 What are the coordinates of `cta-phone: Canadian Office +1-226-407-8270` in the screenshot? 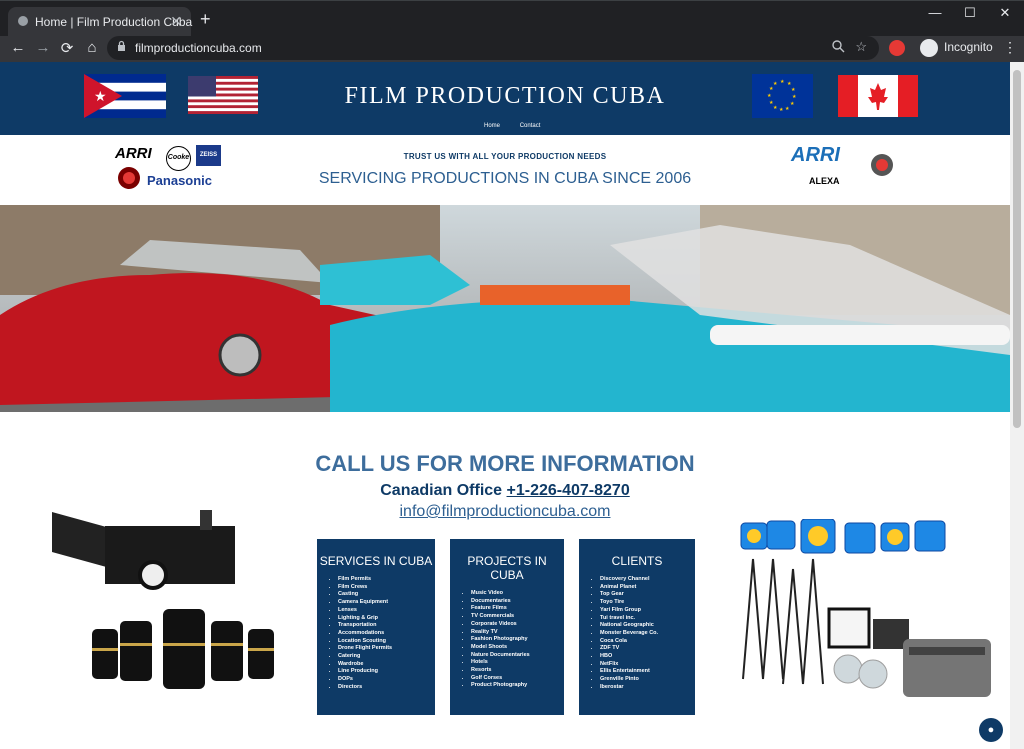 It's located at (505, 491).